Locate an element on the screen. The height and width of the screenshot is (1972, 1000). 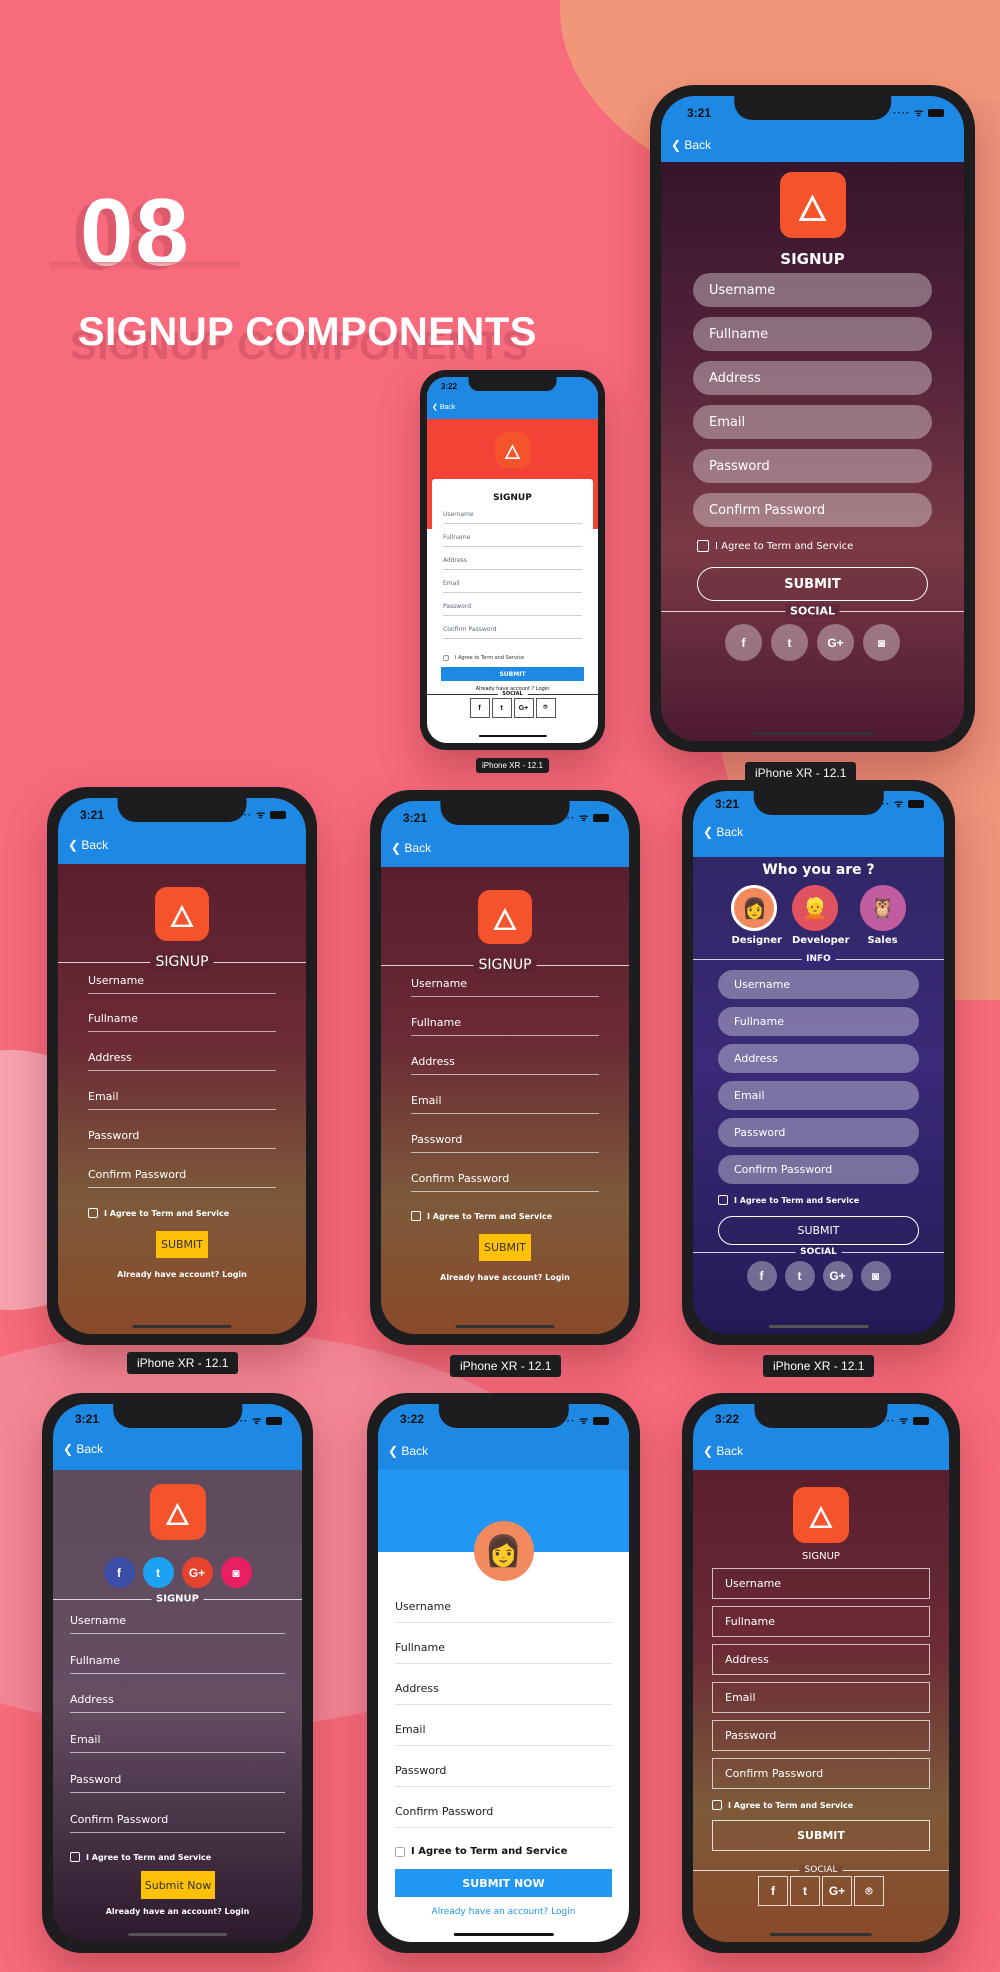
submit-button: SUBMIT NOW is located at coordinates (503, 1883).